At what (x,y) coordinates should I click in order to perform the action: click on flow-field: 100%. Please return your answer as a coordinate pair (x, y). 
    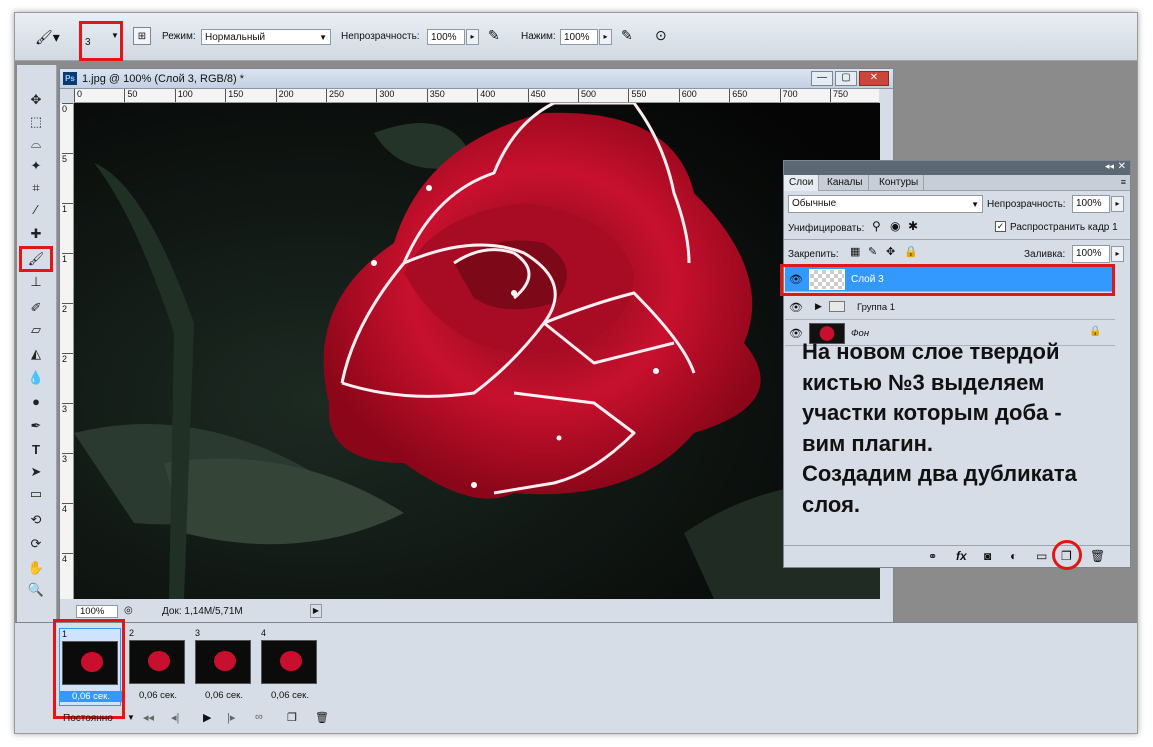
    Looking at the image, I should click on (579, 37).